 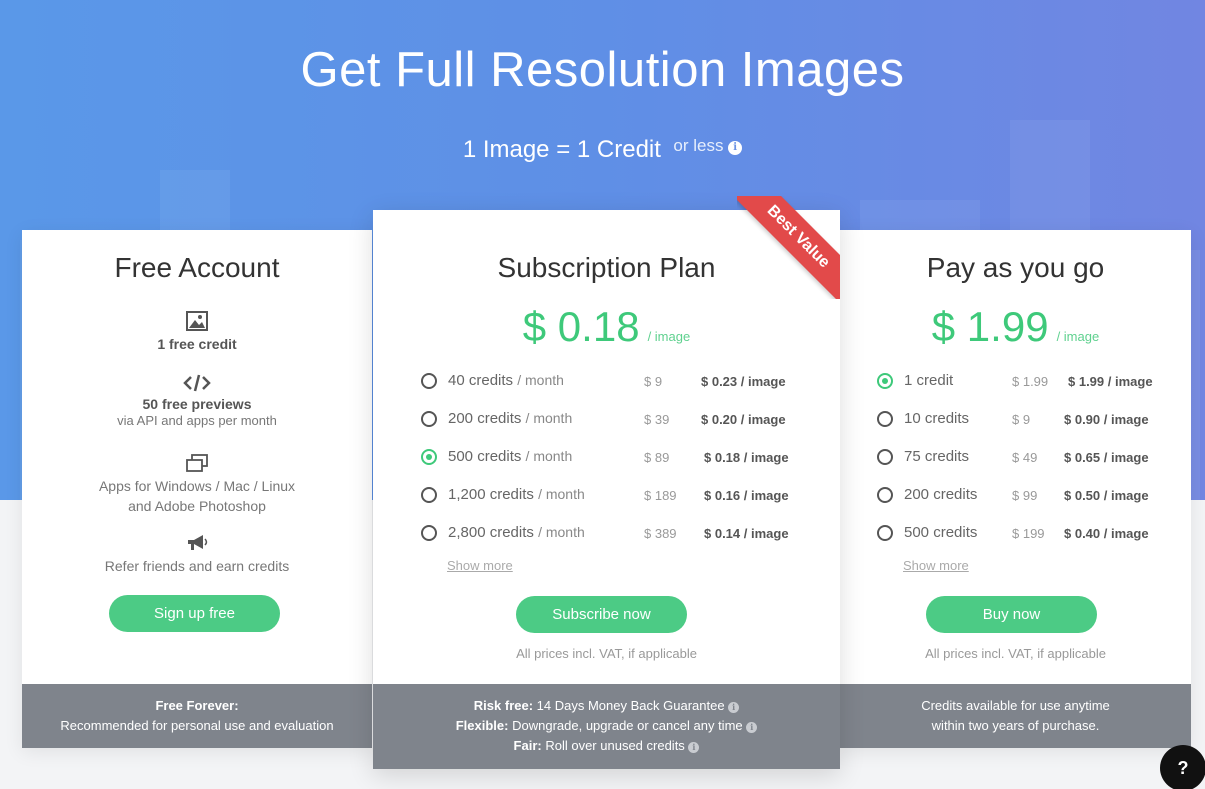 I want to click on option-price: $ 189, so click(x=660, y=495).